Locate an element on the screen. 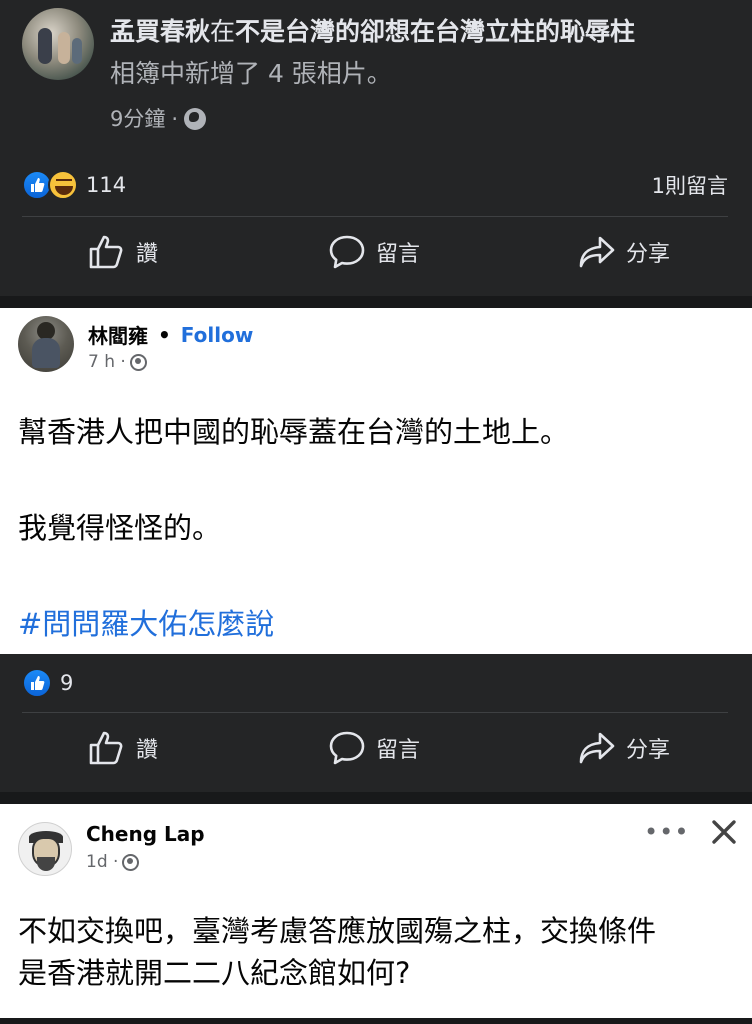  post-text-line: 幫香港人把中國的恥辱蓋在台灣的土地上。 is located at coordinates (294, 432).